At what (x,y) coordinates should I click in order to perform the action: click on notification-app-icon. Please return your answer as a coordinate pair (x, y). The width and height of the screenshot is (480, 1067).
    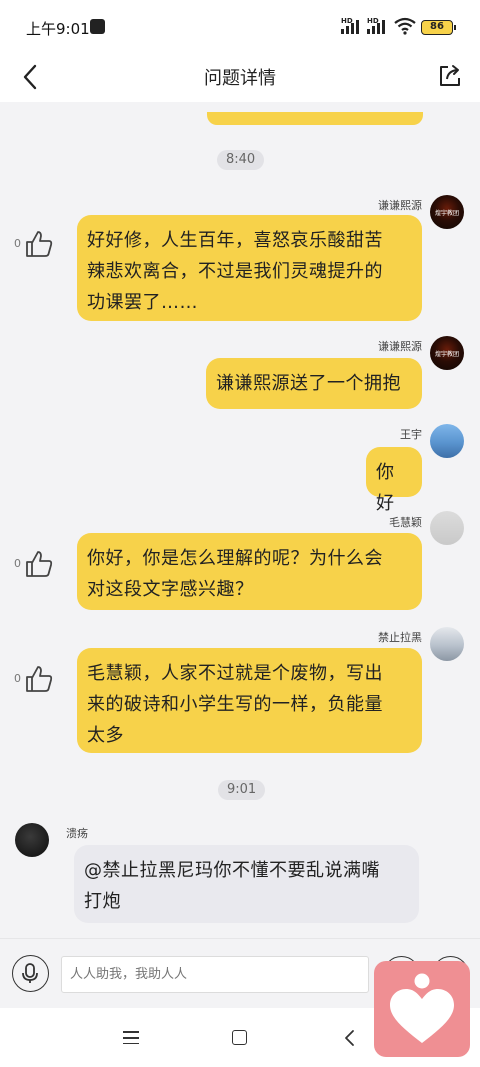
    Looking at the image, I should click on (97, 26).